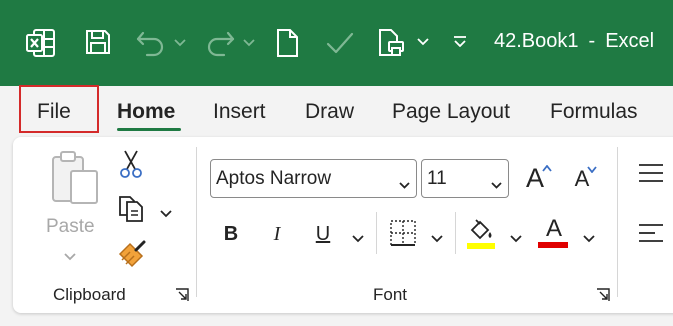  Describe the element at coordinates (340, 43) in the screenshot. I see `checkmark-icon` at that location.